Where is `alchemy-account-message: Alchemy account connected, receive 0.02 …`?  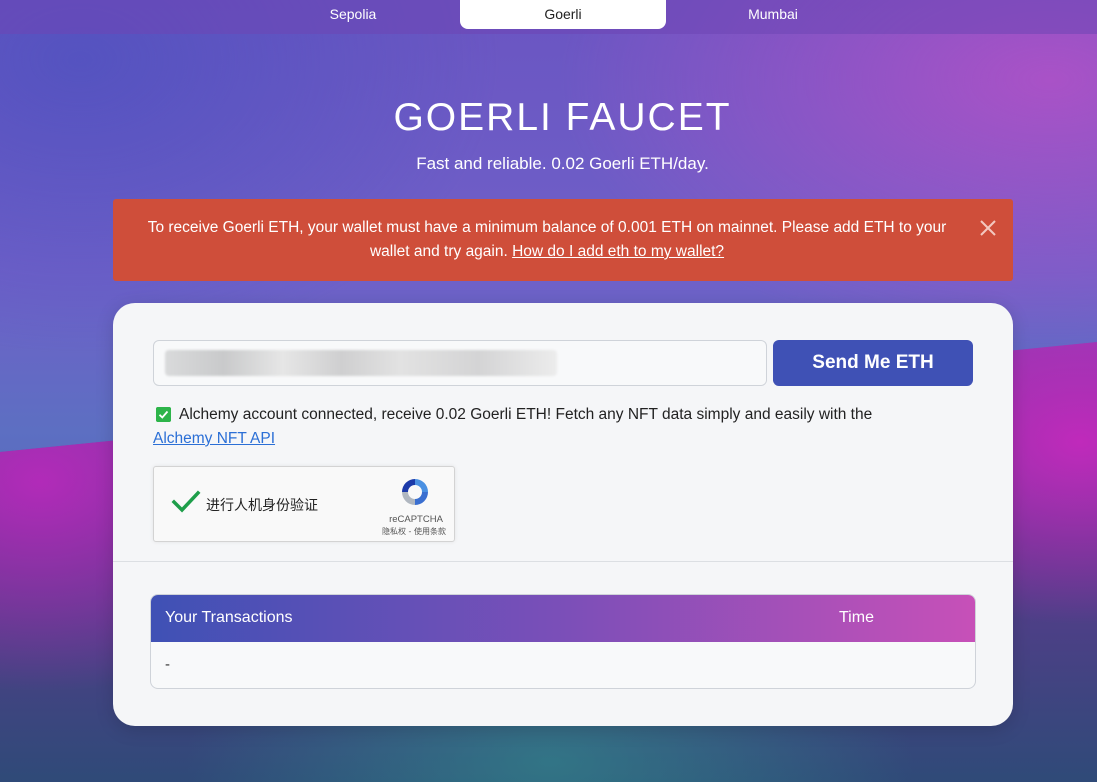
alchemy-account-message: Alchemy account connected, receive 0.02 … is located at coordinates (553, 427).